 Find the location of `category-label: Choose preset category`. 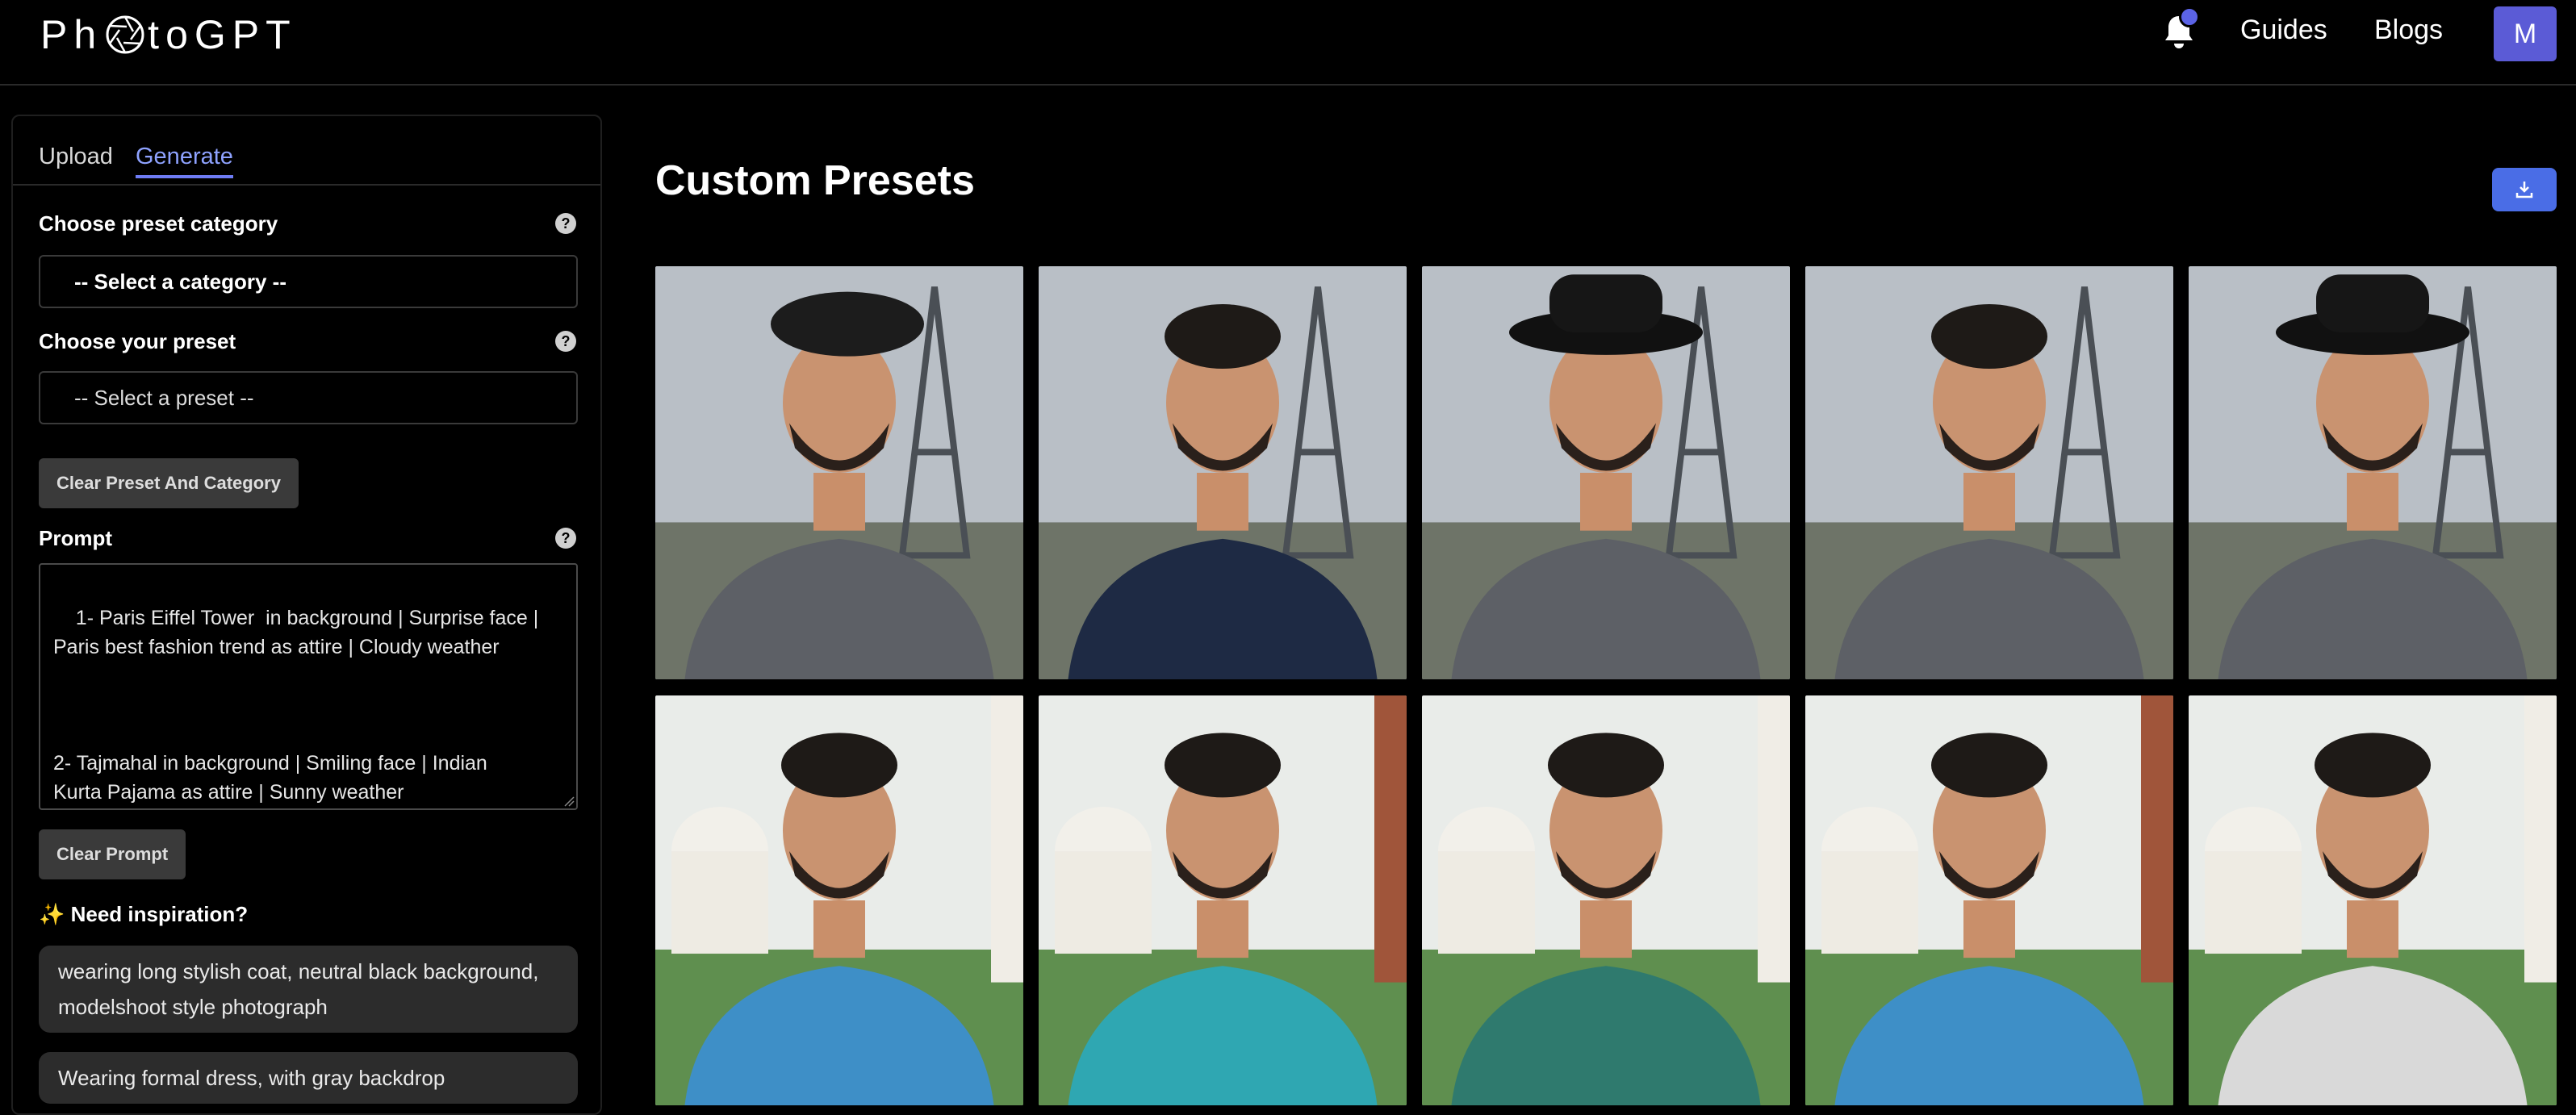

category-label: Choose preset category is located at coordinates (158, 223).